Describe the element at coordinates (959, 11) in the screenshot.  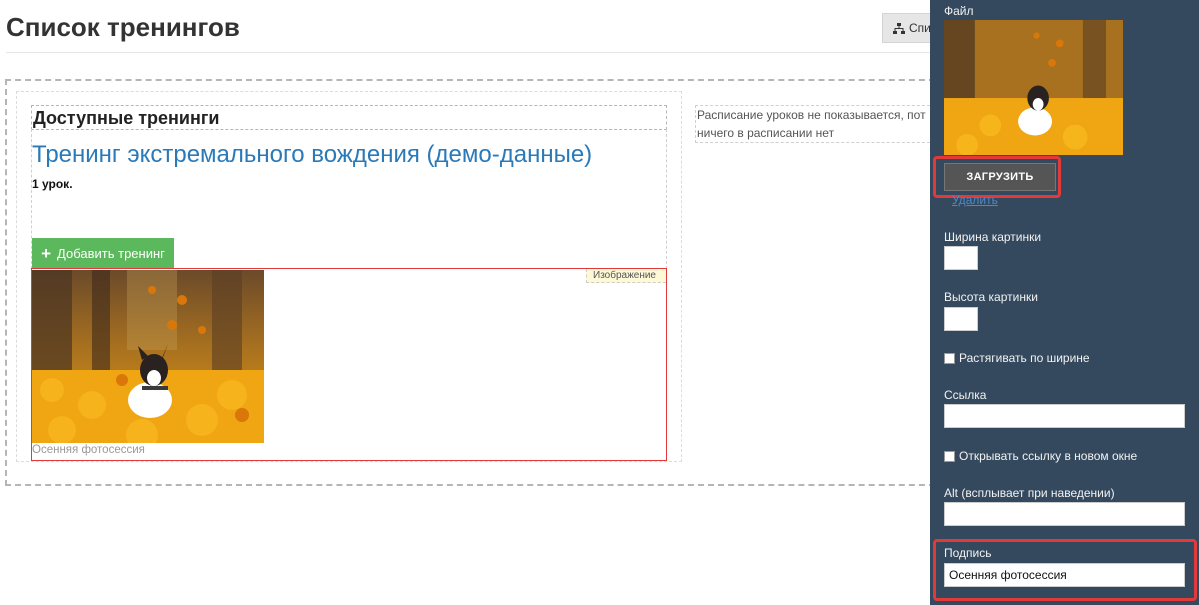
I see `file-label: Файл` at that location.